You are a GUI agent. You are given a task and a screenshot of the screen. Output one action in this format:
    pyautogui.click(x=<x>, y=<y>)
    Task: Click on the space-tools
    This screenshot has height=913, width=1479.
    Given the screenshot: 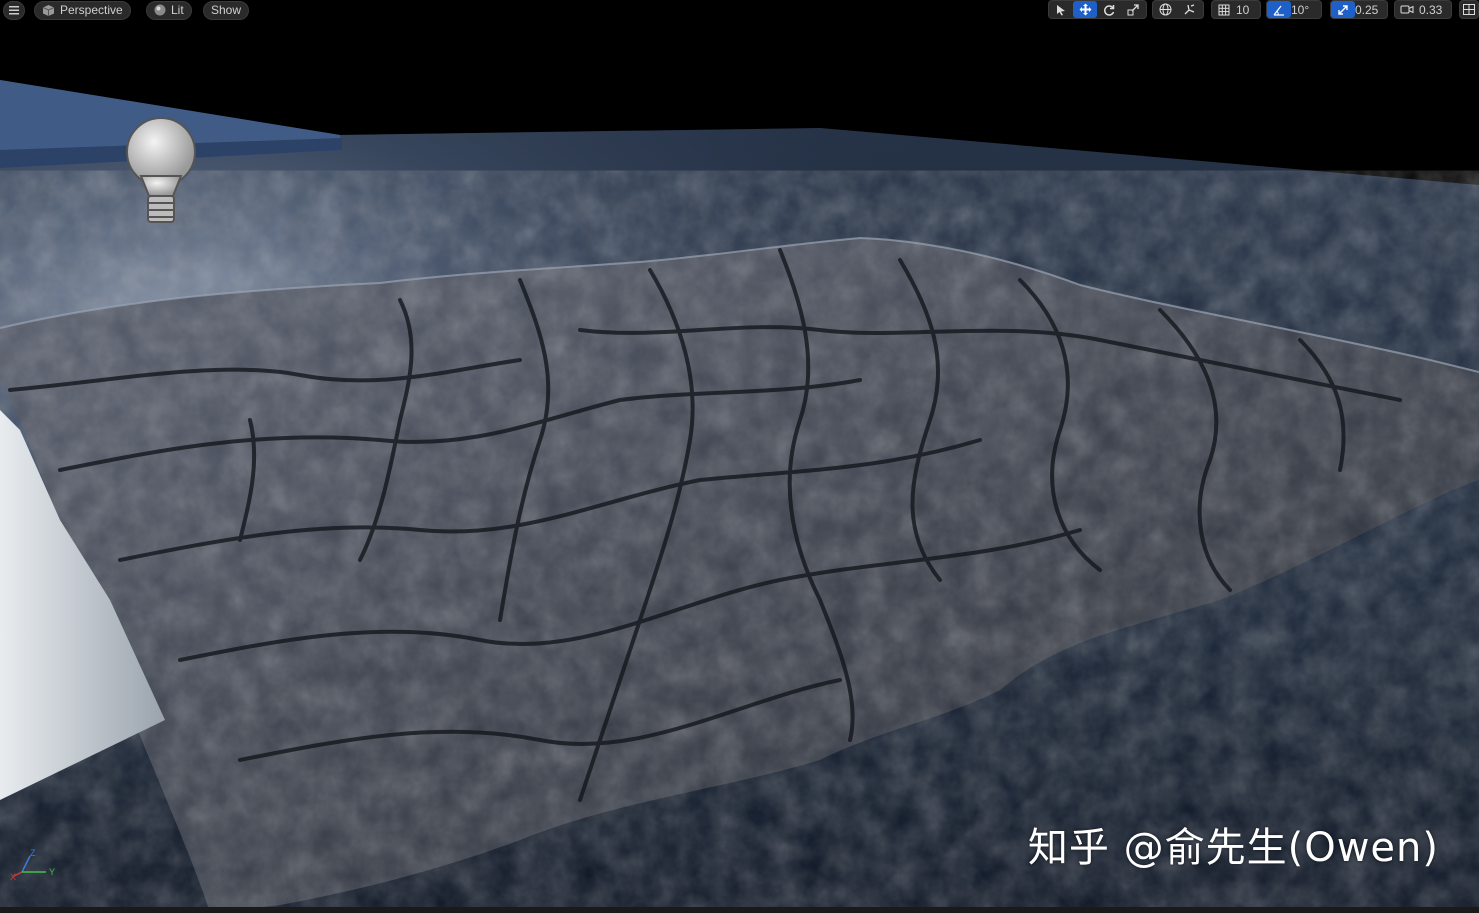 What is the action you would take?
    pyautogui.click(x=1178, y=9)
    